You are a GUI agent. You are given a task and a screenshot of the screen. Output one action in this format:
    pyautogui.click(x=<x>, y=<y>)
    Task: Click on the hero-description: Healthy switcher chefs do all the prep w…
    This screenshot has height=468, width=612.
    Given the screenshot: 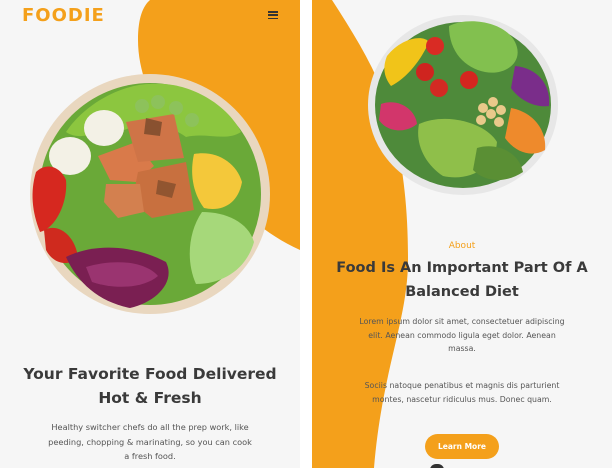 What is the action you would take?
    pyautogui.click(x=150, y=441)
    